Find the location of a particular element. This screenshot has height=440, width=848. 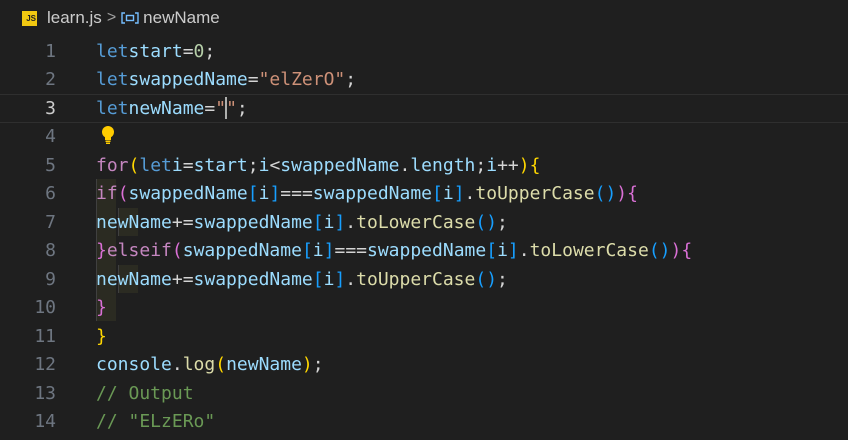

code-text: // Output is located at coordinates (145, 393).